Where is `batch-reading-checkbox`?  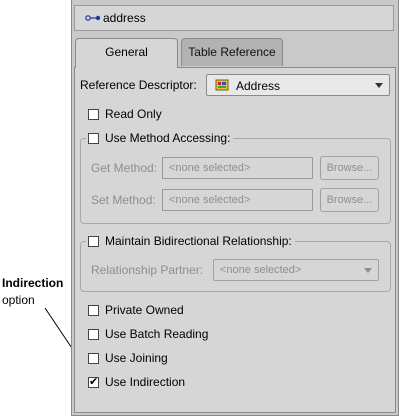 batch-reading-checkbox is located at coordinates (93, 334).